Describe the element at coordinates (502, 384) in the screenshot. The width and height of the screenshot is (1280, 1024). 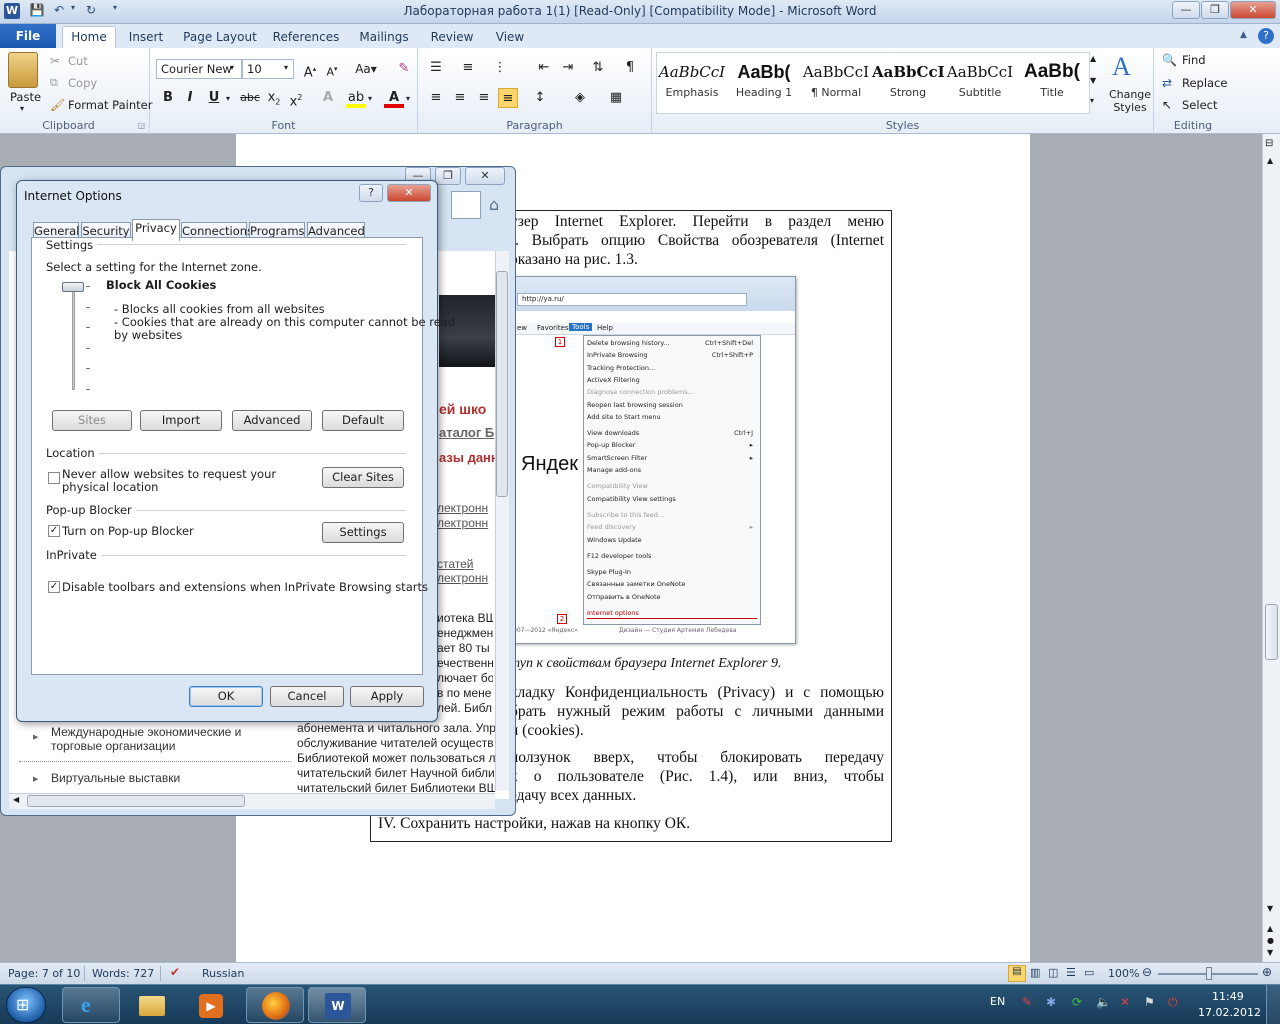
I see `ie-scroll-thumb` at that location.